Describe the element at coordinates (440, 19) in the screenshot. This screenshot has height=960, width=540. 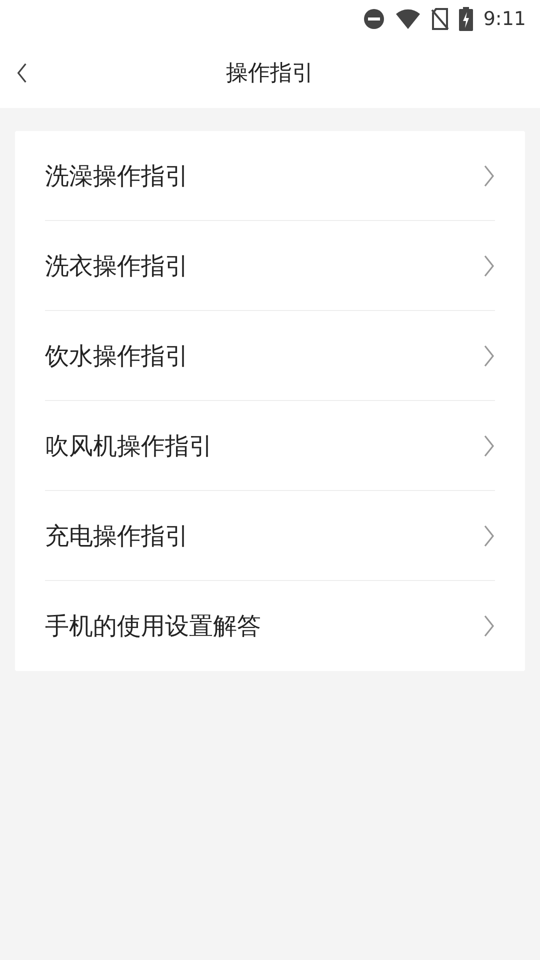
I see `no-sim-icon` at that location.